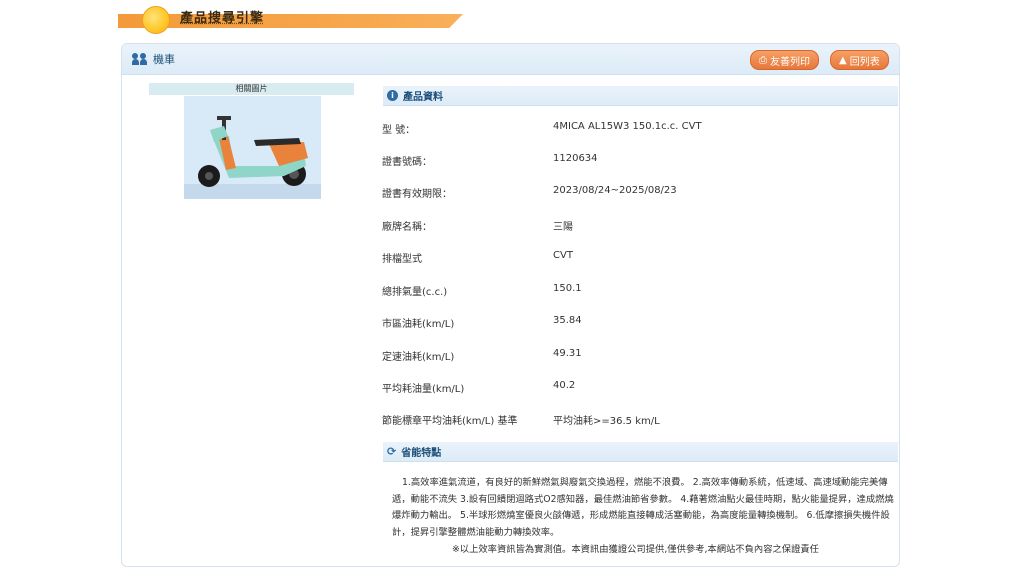 The height and width of the screenshot is (576, 1024). What do you see at coordinates (156, 20) in the screenshot?
I see `sun-icon` at bounding box center [156, 20].